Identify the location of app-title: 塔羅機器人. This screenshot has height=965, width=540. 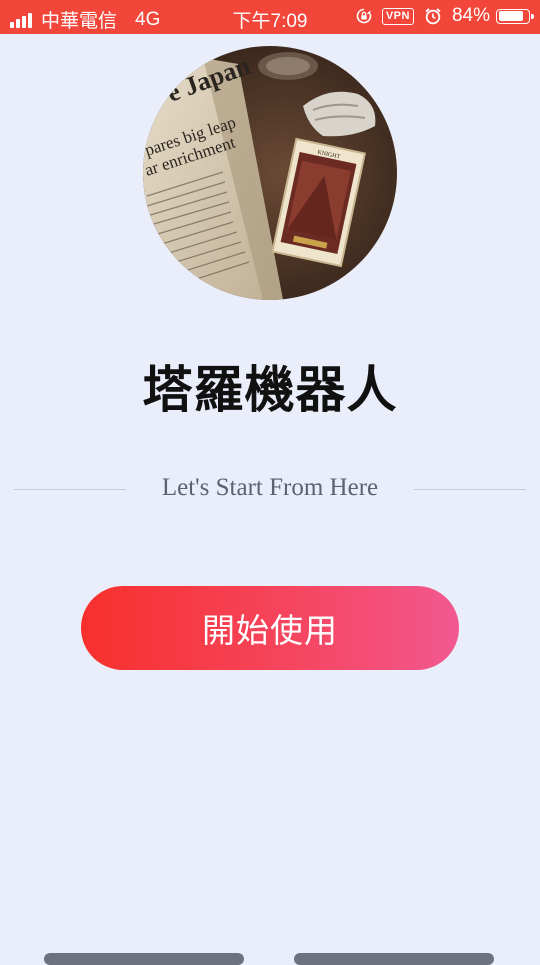
(270, 390).